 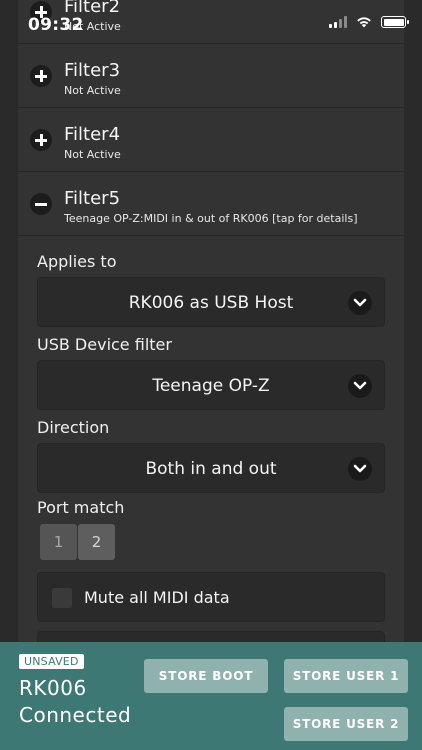 I want to click on direction-select: Both in and out, so click(x=211, y=468).